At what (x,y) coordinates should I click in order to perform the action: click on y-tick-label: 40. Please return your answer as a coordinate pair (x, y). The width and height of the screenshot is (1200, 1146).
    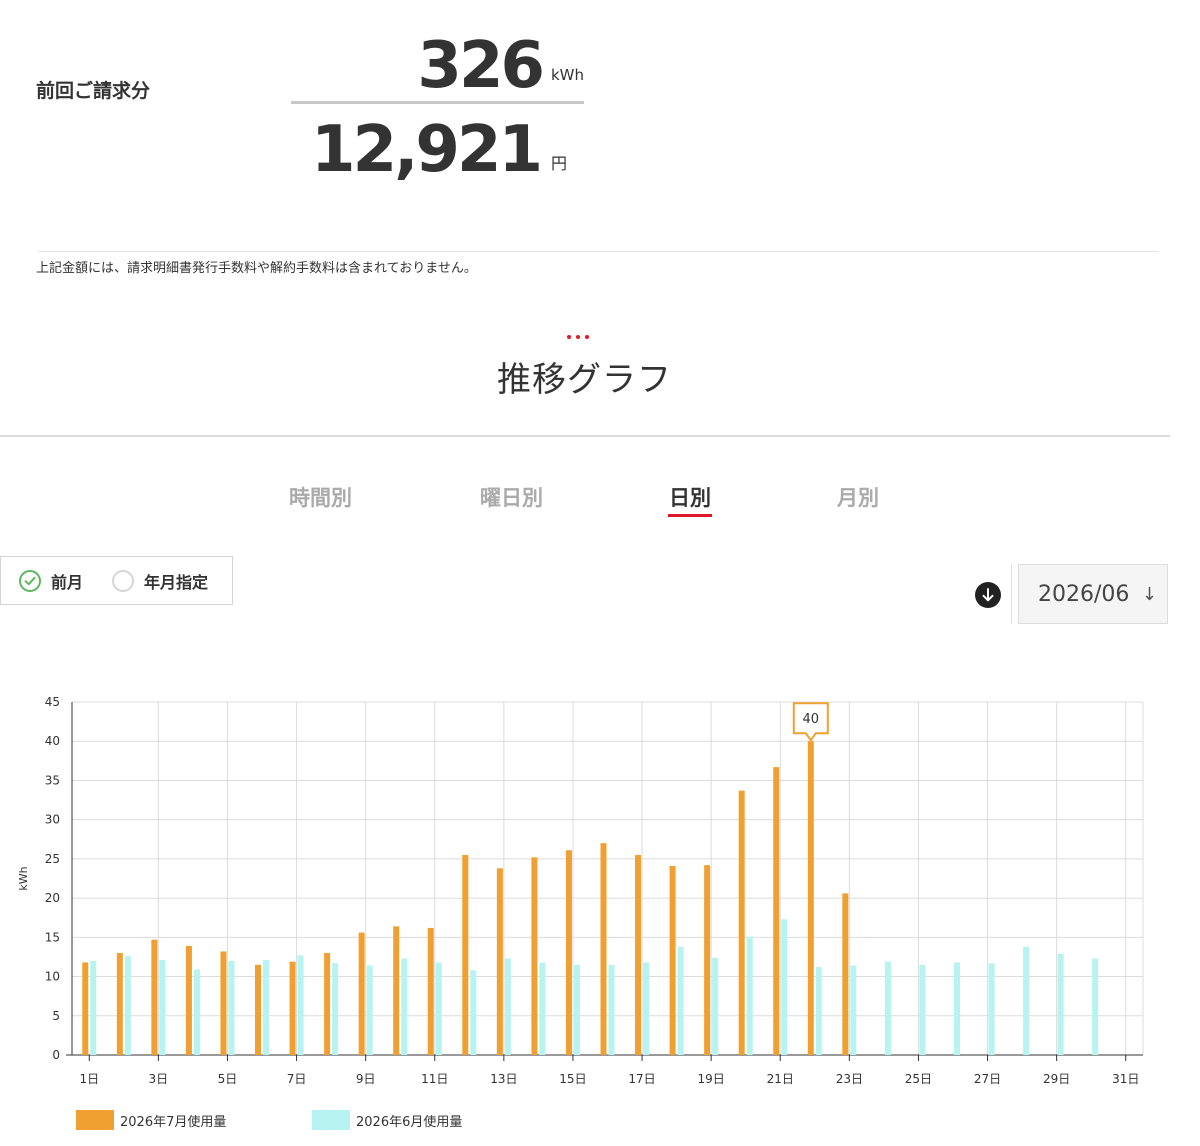
    Looking at the image, I should click on (52, 741).